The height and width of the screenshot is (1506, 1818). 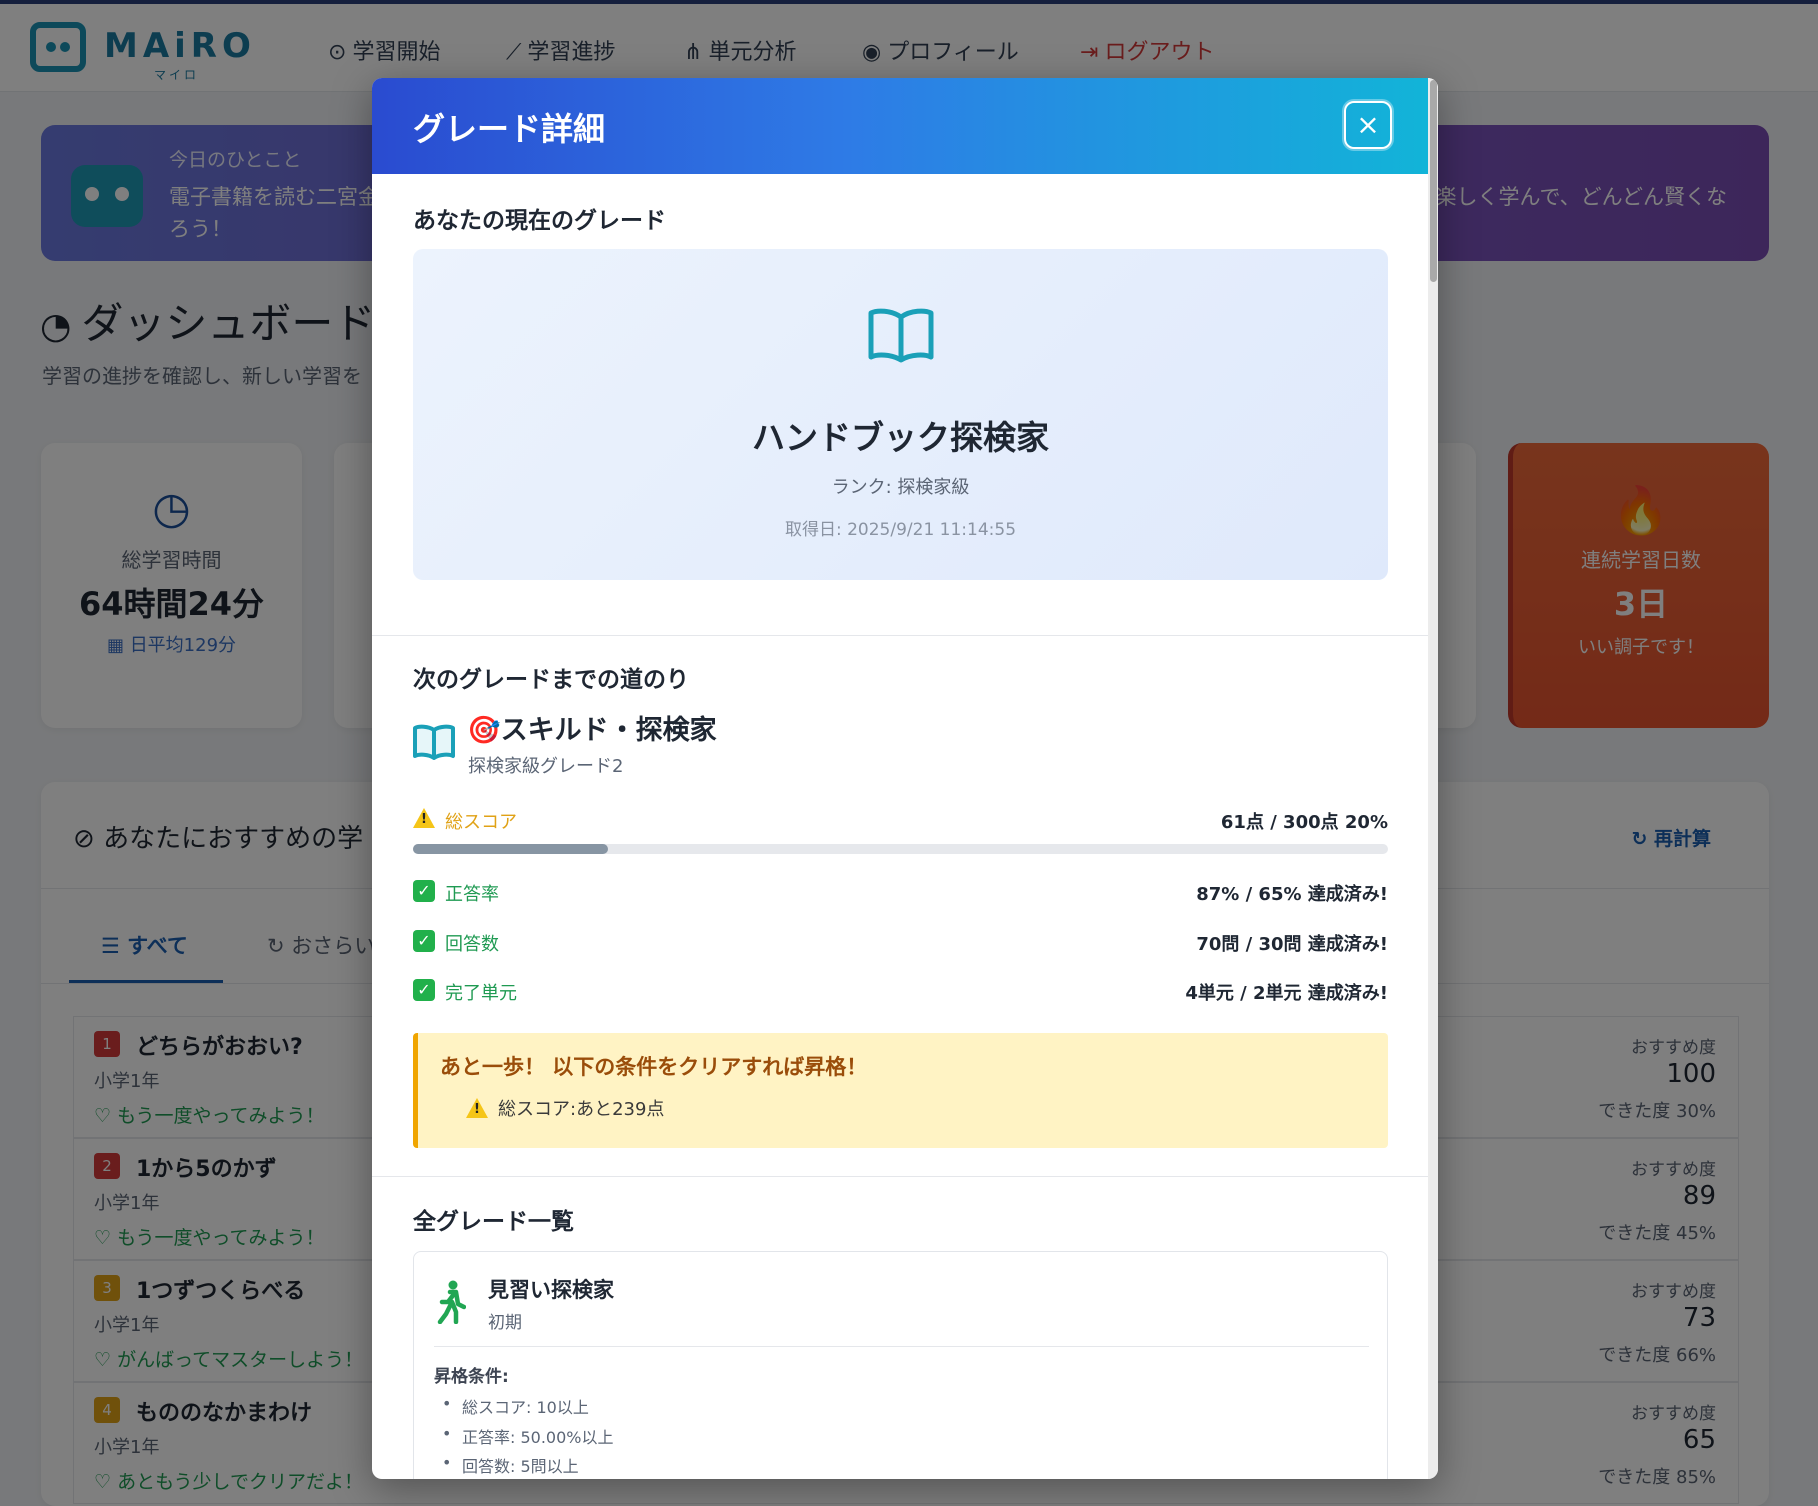 What do you see at coordinates (900, 893) in the screenshot?
I see `condition-accuracy: ✓ 正答率 87% / 65% 達成済み!` at bounding box center [900, 893].